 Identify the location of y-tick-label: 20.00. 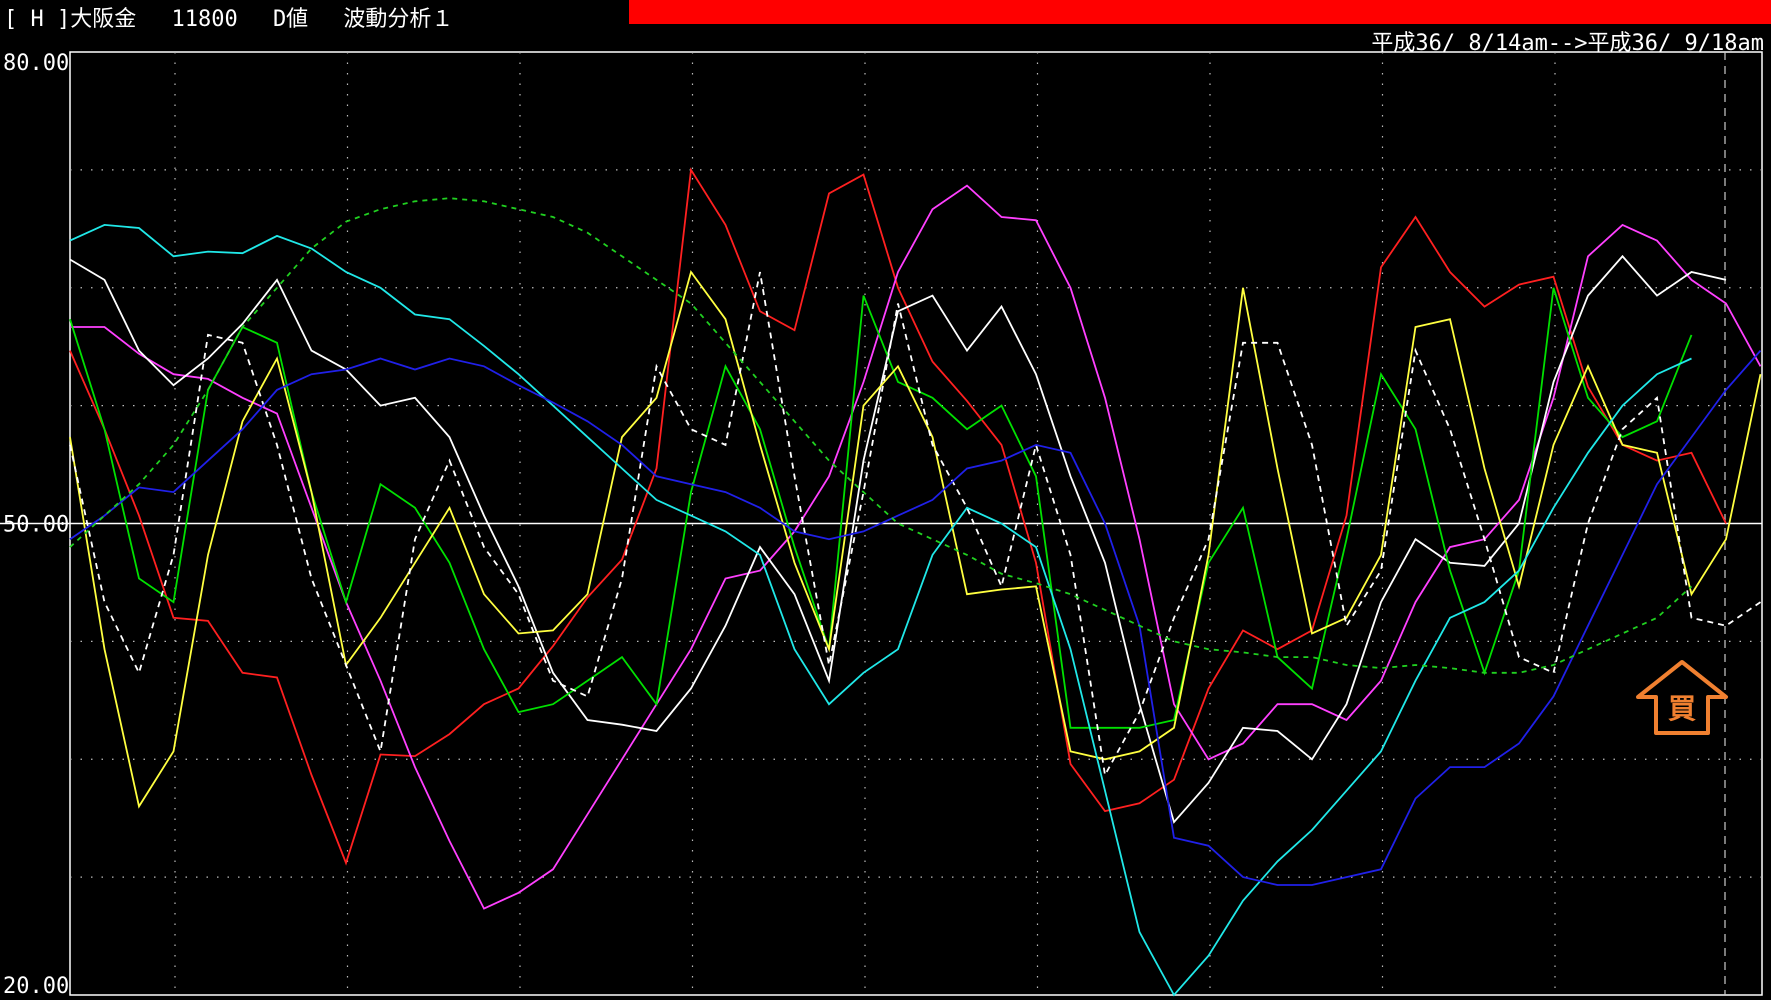
(36, 986).